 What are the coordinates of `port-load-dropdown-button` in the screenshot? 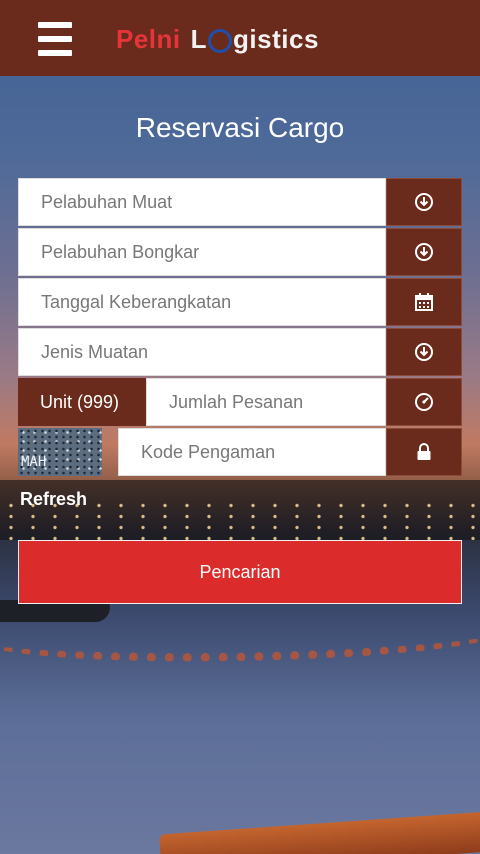 It's located at (424, 202).